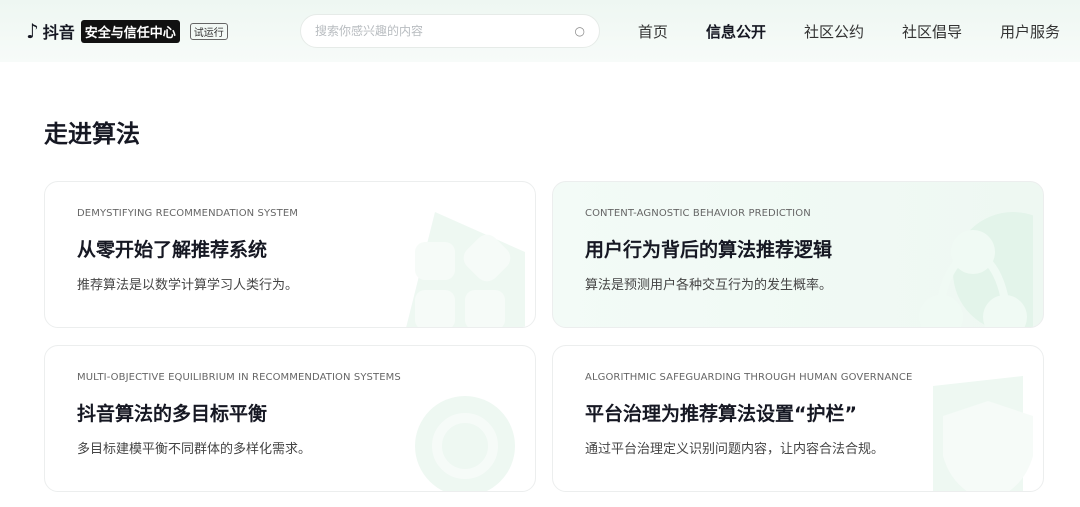  I want to click on beta-badge: 试运行, so click(208, 31).